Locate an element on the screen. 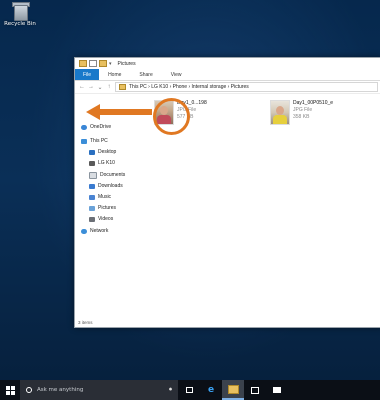 This screenshot has width=380, height=400. file-size: 358 KB is located at coordinates (301, 117).